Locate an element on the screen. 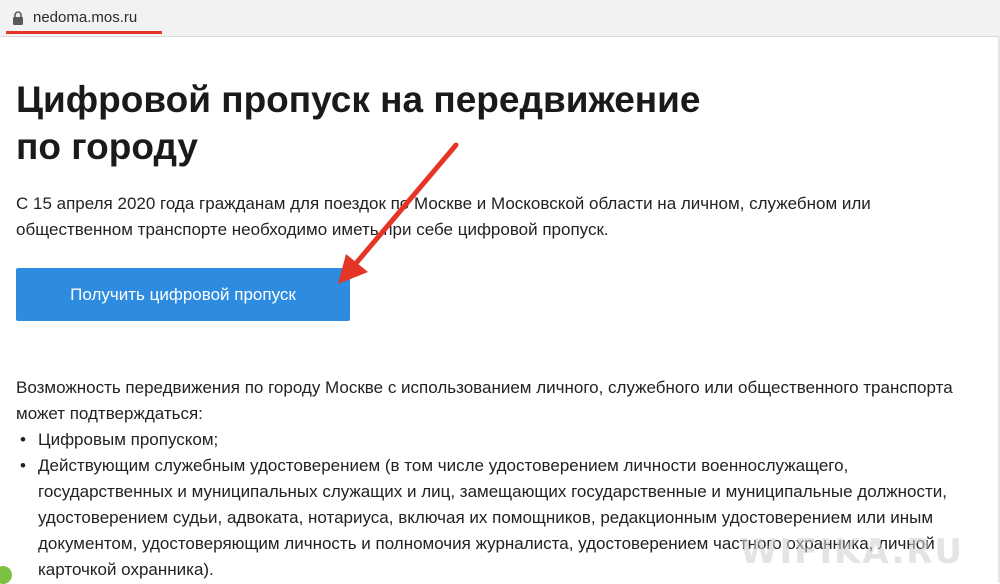 The image size is (1000, 584). get-digital-pass-button: Получить цифровой пропуск is located at coordinates (183, 294).